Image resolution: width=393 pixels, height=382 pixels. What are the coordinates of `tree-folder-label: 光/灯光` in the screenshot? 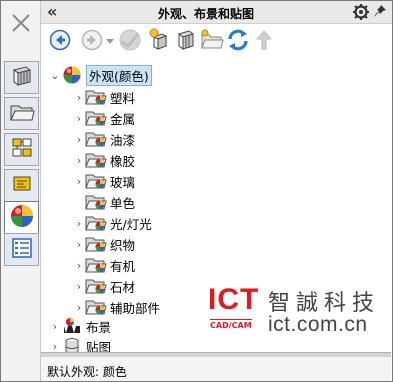 It's located at (131, 224).